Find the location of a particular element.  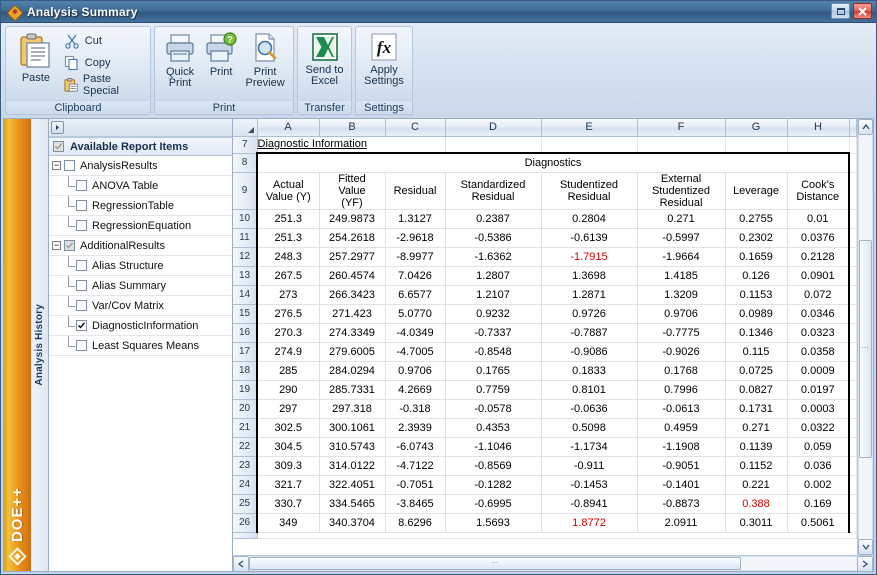

paste-special-button: Paste Special is located at coordinates (104, 85).